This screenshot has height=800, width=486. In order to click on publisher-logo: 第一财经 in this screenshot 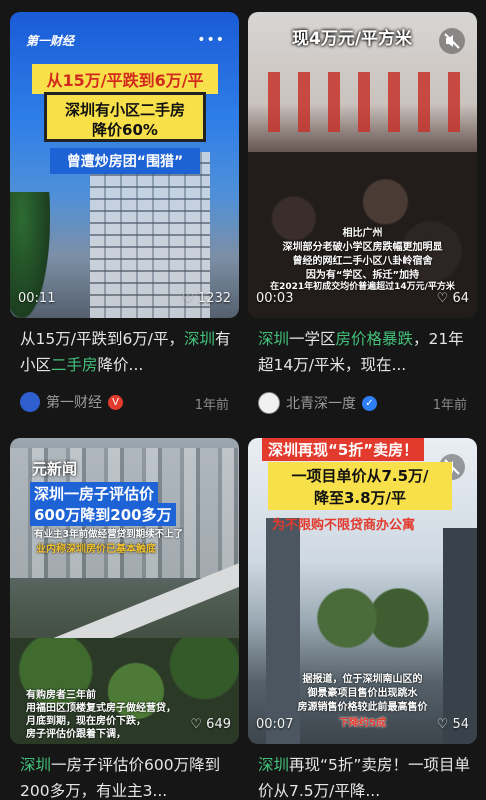, I will do `click(50, 41)`.